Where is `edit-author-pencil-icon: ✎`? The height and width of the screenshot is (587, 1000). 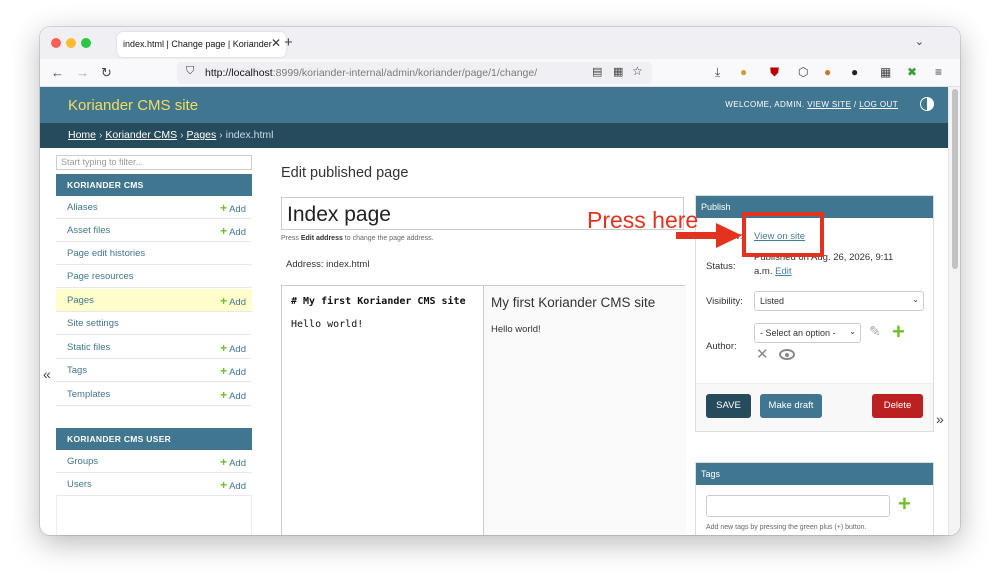
edit-author-pencil-icon: ✎ is located at coordinates (875, 331).